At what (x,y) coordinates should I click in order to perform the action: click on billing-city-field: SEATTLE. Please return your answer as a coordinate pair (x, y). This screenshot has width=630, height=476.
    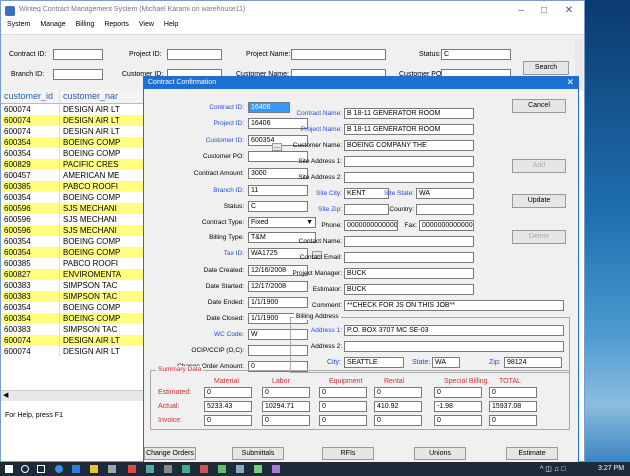
    Looking at the image, I should click on (374, 362).